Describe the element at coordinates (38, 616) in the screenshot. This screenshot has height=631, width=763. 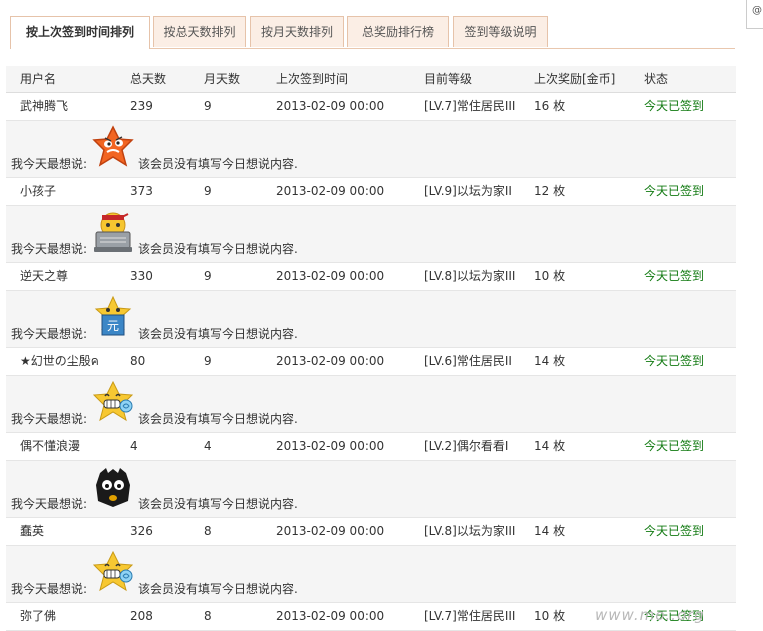
I see `username-link: 弥了佛` at that location.